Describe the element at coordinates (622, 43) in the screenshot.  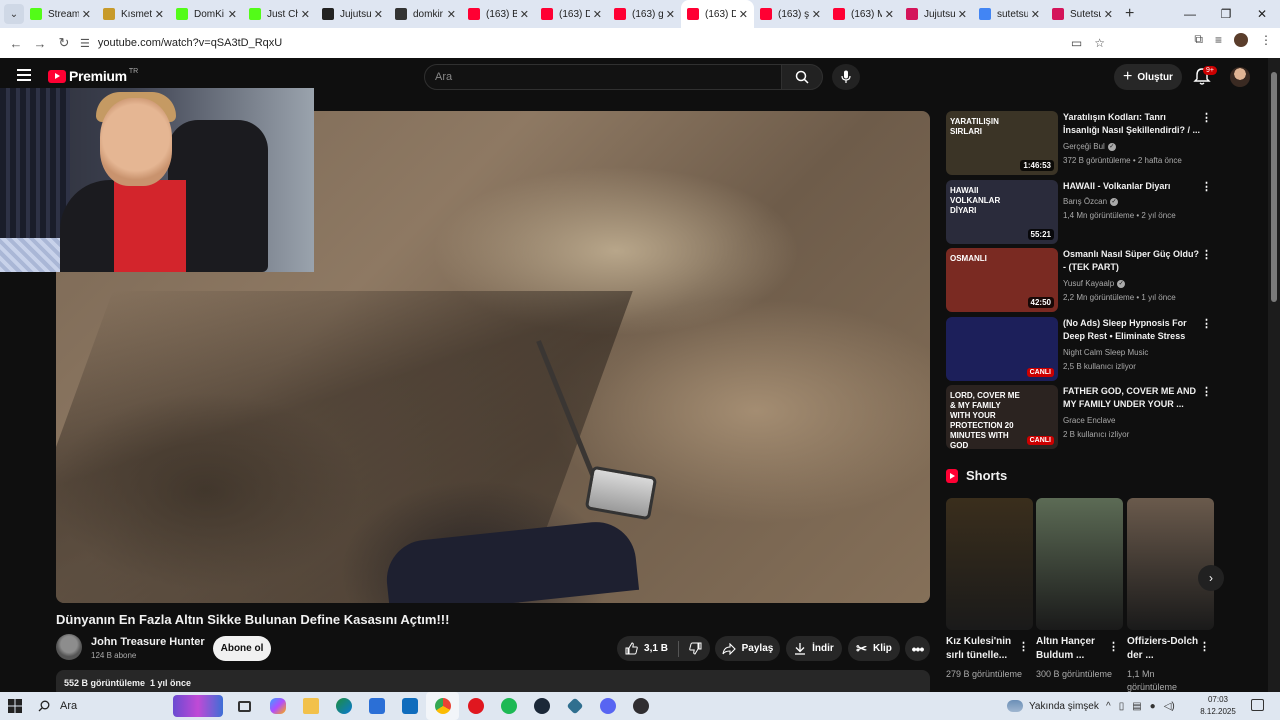
I see `omnibox: ☰ youtube.com/watch?v=qSA3tD_RqxU ▭ ☆` at that location.